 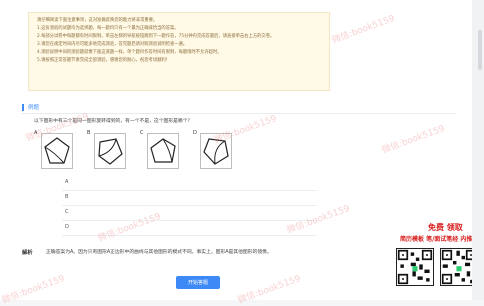 I want to click on qr-code-left, so click(x=415, y=267).